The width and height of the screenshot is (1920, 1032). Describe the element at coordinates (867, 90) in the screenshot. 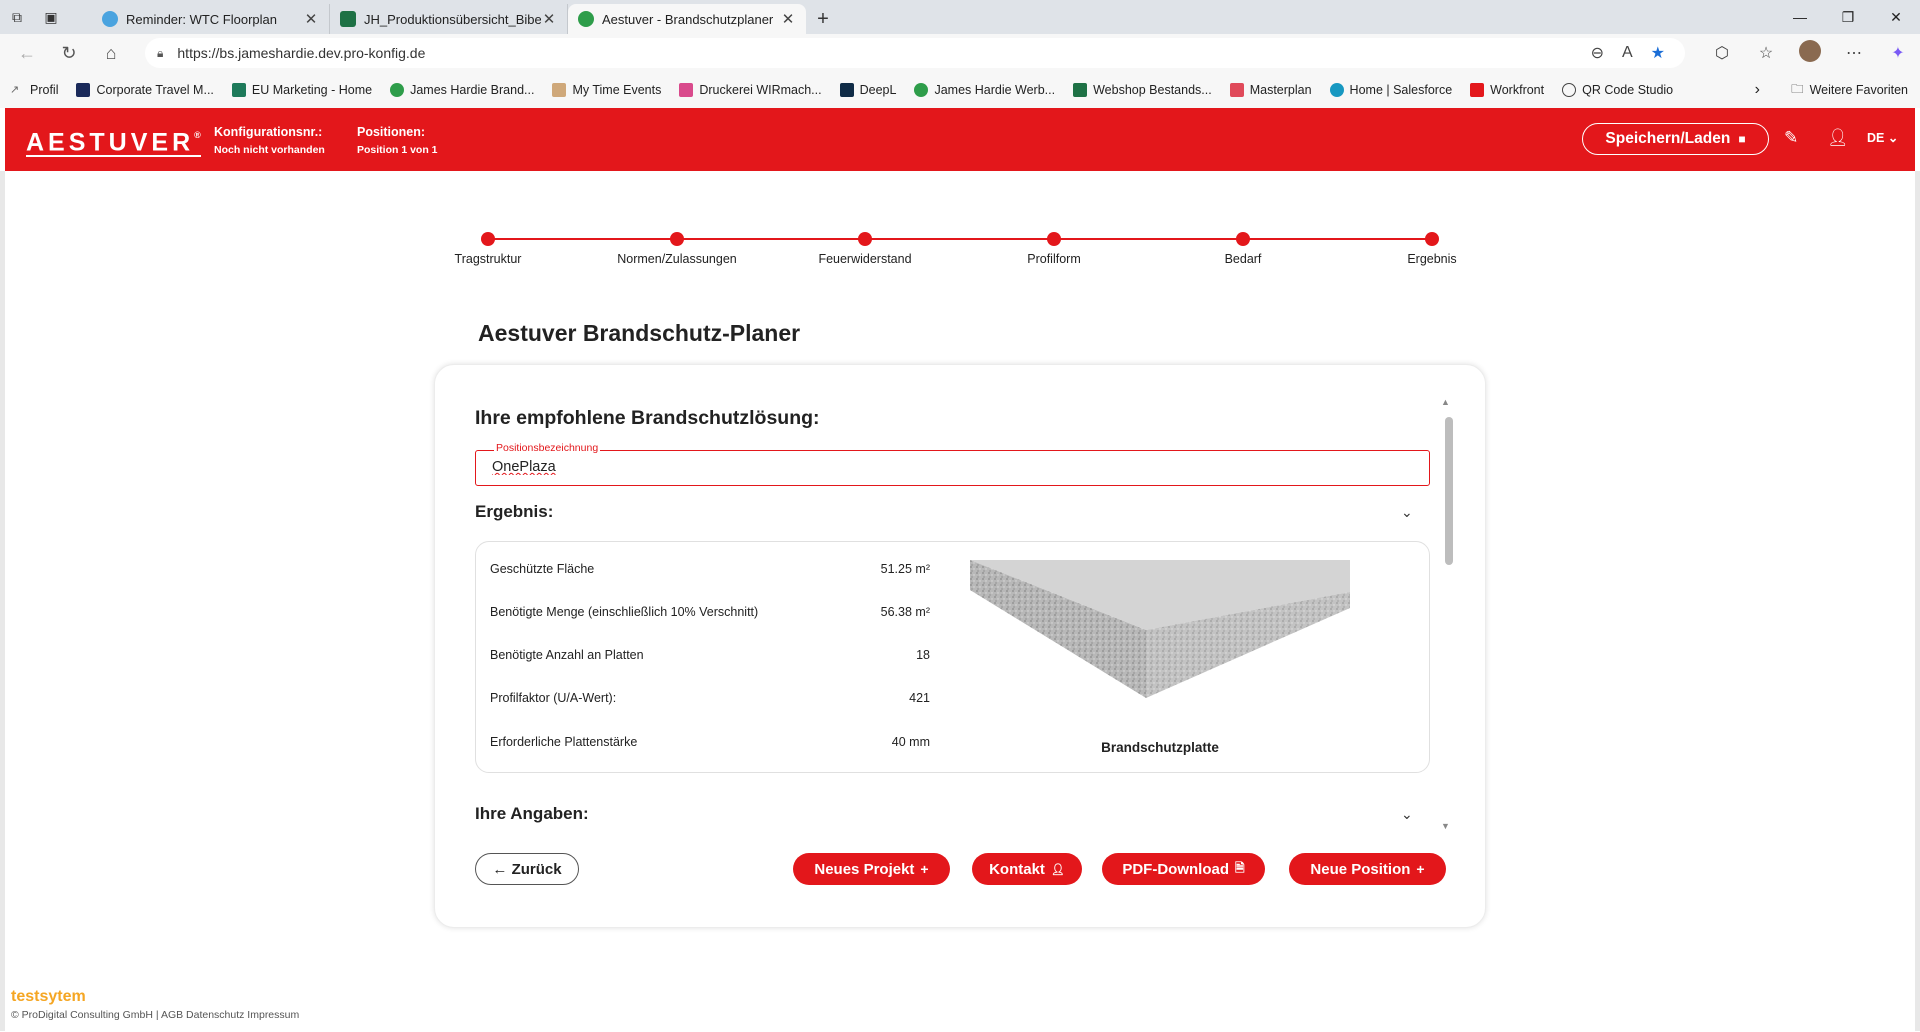

I see `bookmark-item: DeepL` at that location.